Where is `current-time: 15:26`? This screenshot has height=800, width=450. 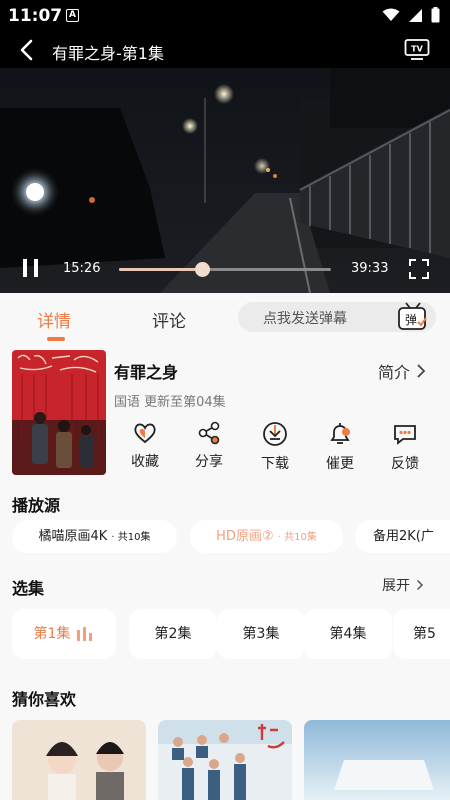
current-time: 15:26 is located at coordinates (82, 268).